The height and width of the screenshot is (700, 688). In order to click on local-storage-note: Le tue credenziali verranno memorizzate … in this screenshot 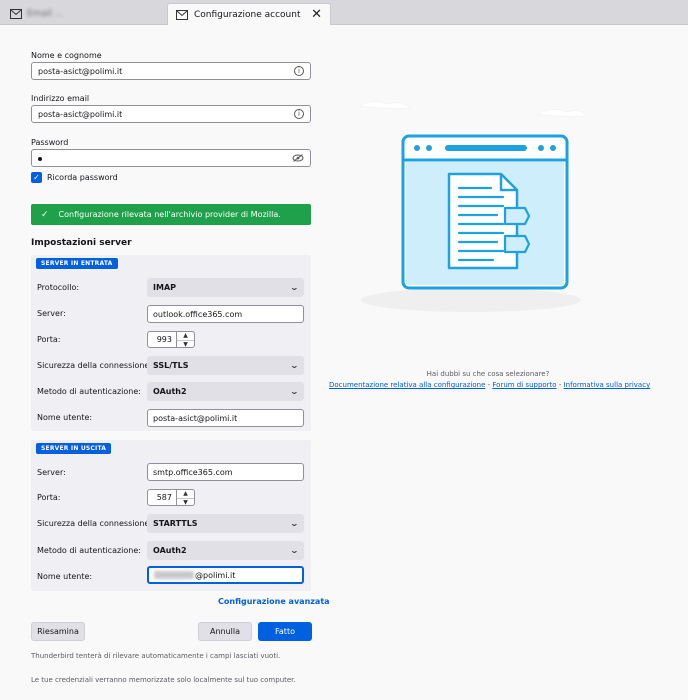, I will do `click(163, 680)`.